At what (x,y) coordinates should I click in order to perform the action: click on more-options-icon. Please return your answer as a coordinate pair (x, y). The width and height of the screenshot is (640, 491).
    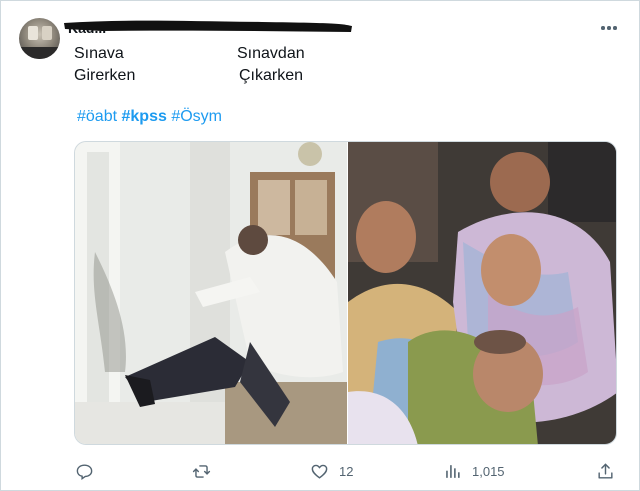
    Looking at the image, I should click on (609, 28).